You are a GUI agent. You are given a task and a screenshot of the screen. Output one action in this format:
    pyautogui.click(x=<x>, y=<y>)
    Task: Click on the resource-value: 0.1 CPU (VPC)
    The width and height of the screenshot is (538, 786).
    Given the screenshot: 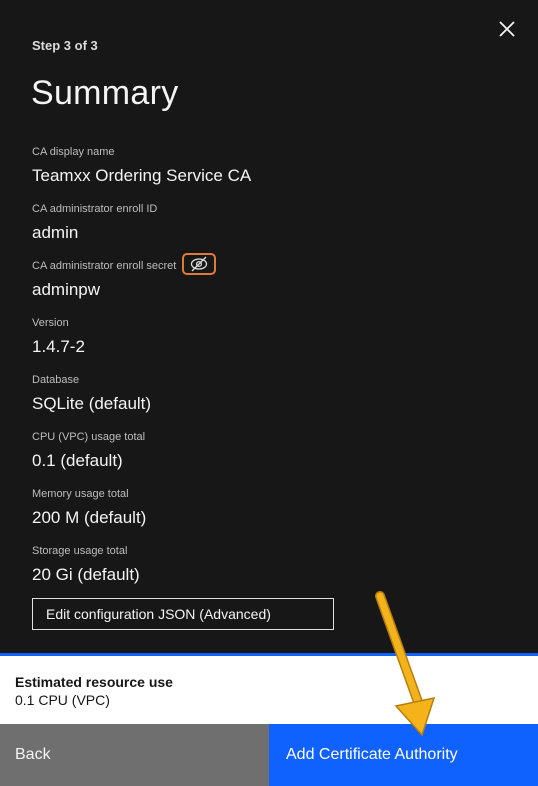 What is the action you would take?
    pyautogui.click(x=62, y=700)
    